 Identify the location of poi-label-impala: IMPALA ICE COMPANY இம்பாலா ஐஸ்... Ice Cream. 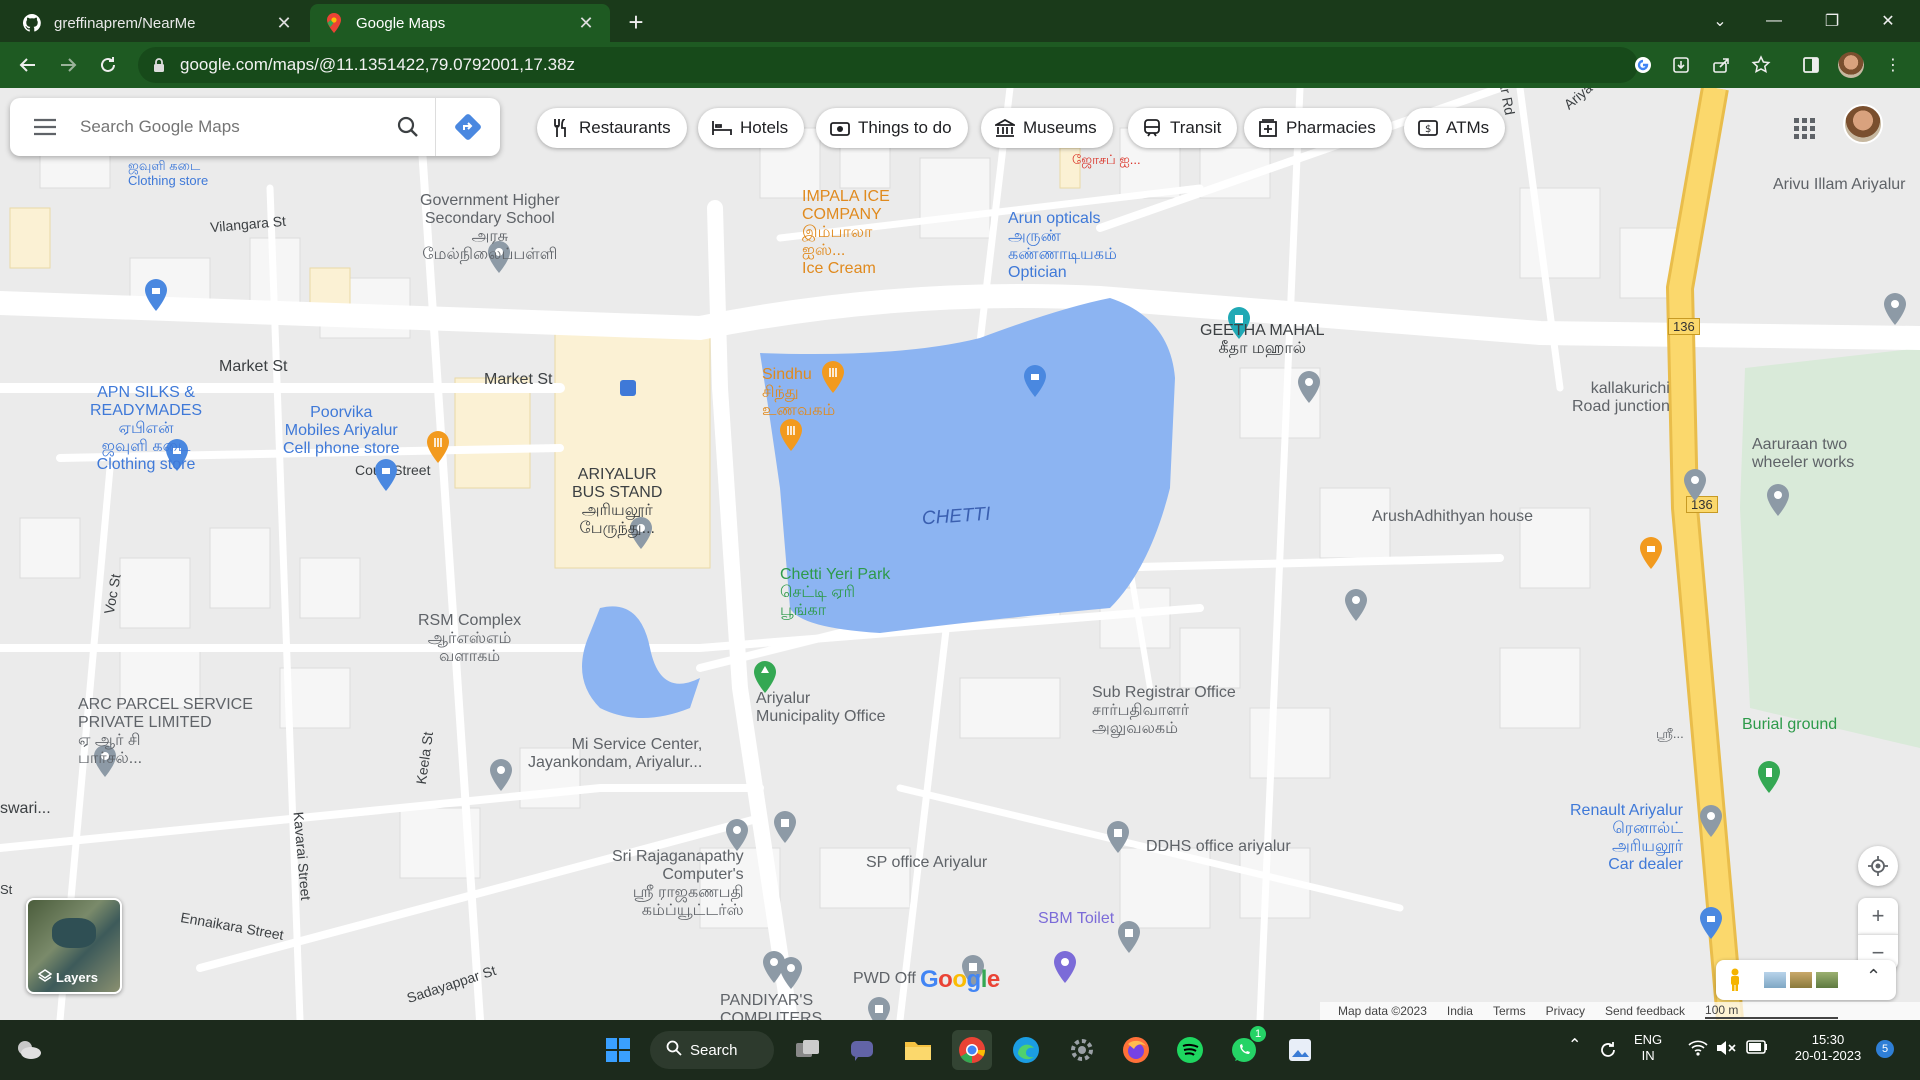
(846, 233).